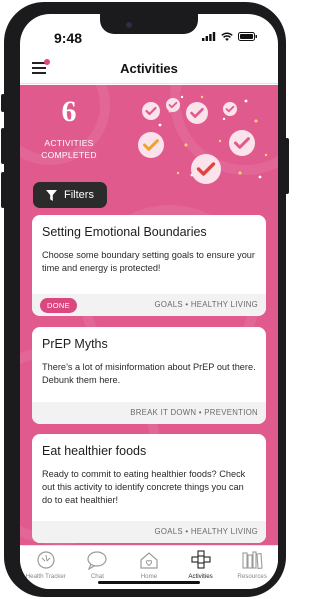 The width and height of the screenshot is (320, 599). Describe the element at coordinates (45, 576) in the screenshot. I see `tab-label: Health Tracker` at that location.